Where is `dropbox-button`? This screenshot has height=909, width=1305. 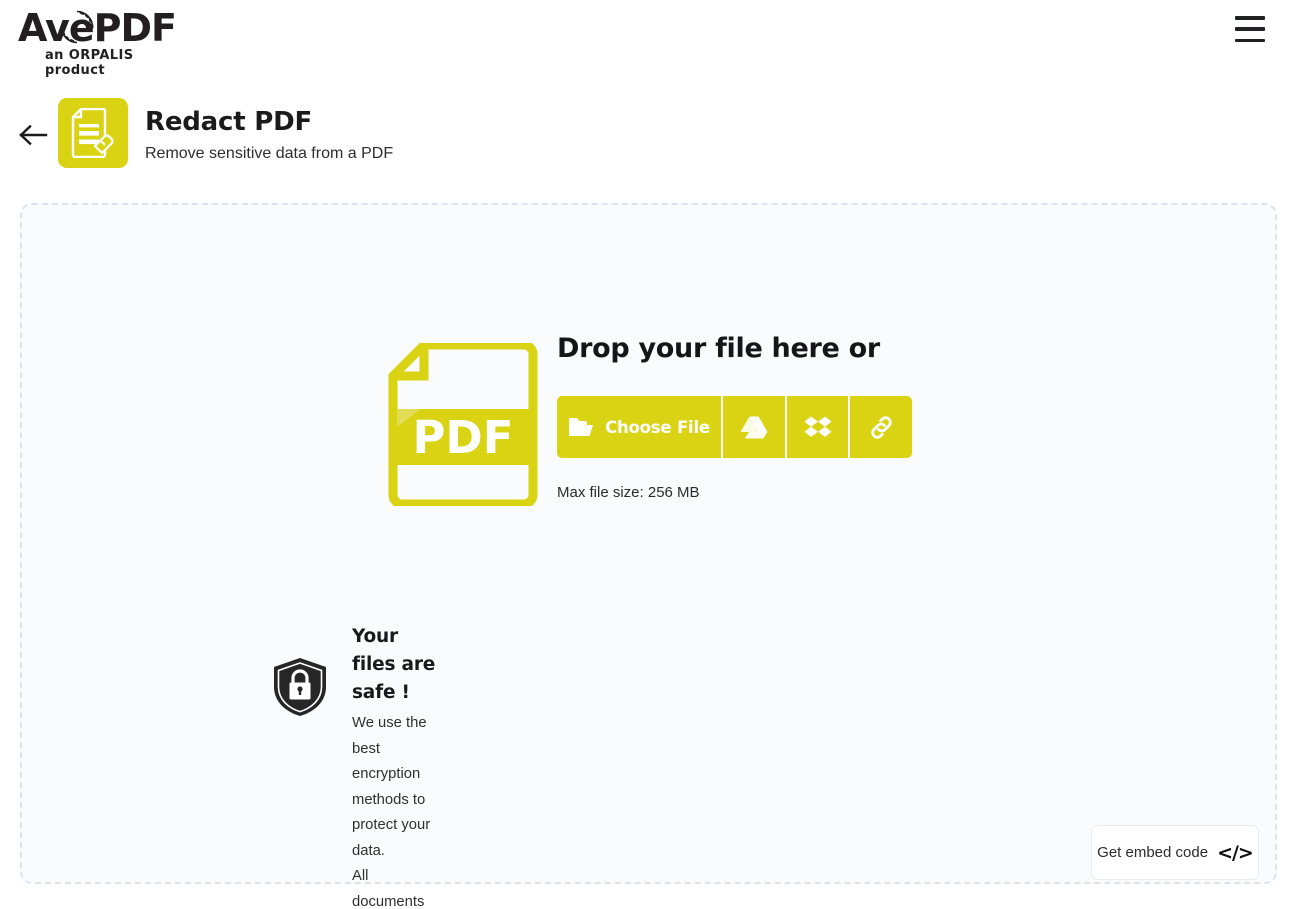 dropbox-button is located at coordinates (816, 427).